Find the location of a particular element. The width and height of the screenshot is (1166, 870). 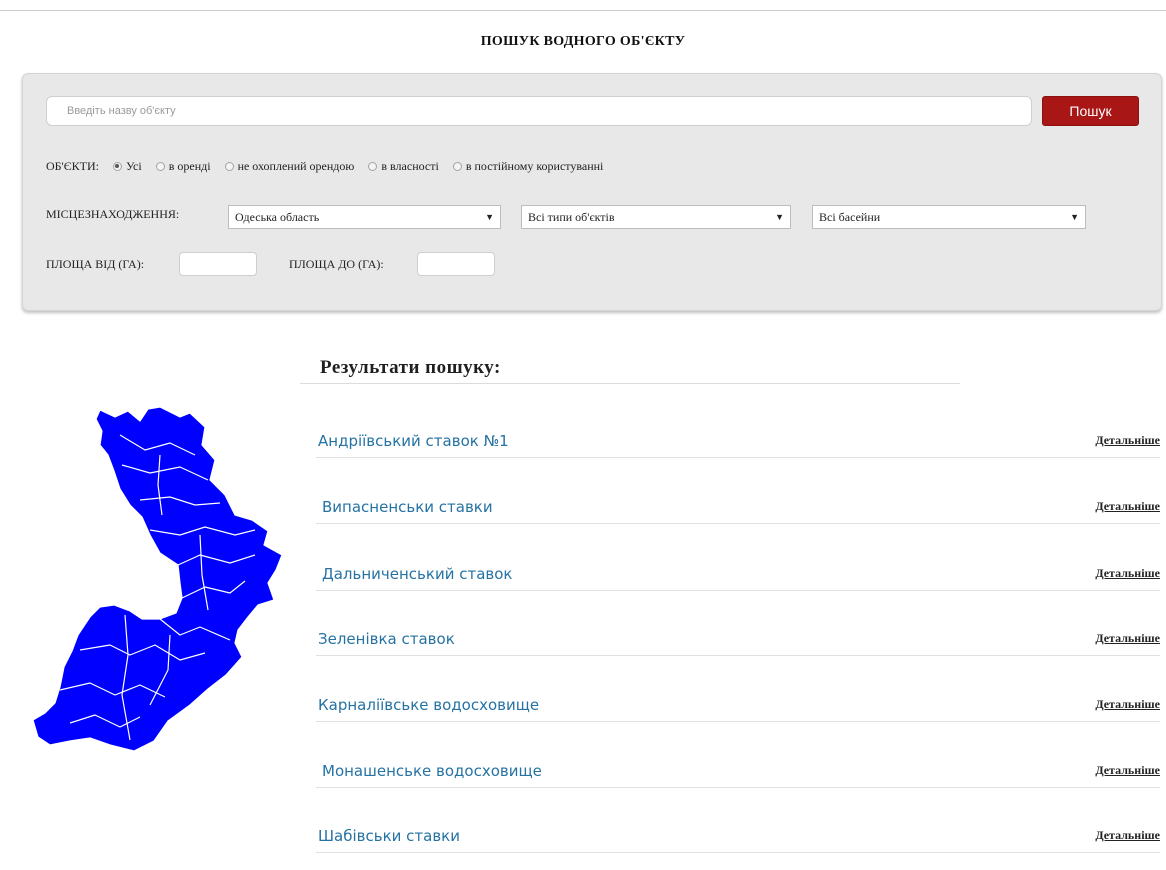

results-divider is located at coordinates (630, 383).